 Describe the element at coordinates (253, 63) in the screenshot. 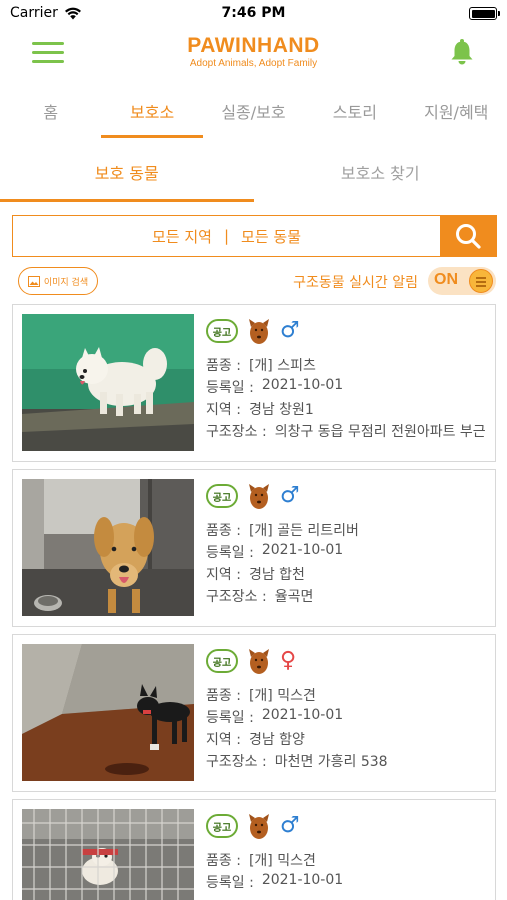

I see `logo-subtitle: Adopt Animals, Adopt Family` at that location.